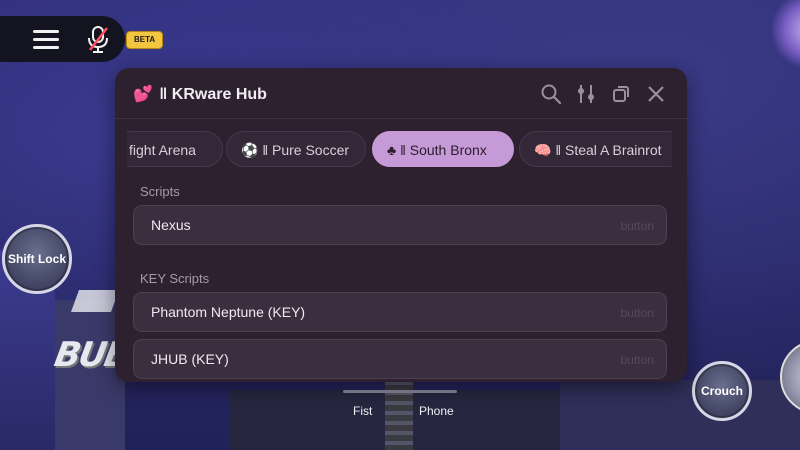 This screenshot has height=450, width=800. What do you see at coordinates (400, 391) in the screenshot?
I see `hotbar-divider` at bounding box center [400, 391].